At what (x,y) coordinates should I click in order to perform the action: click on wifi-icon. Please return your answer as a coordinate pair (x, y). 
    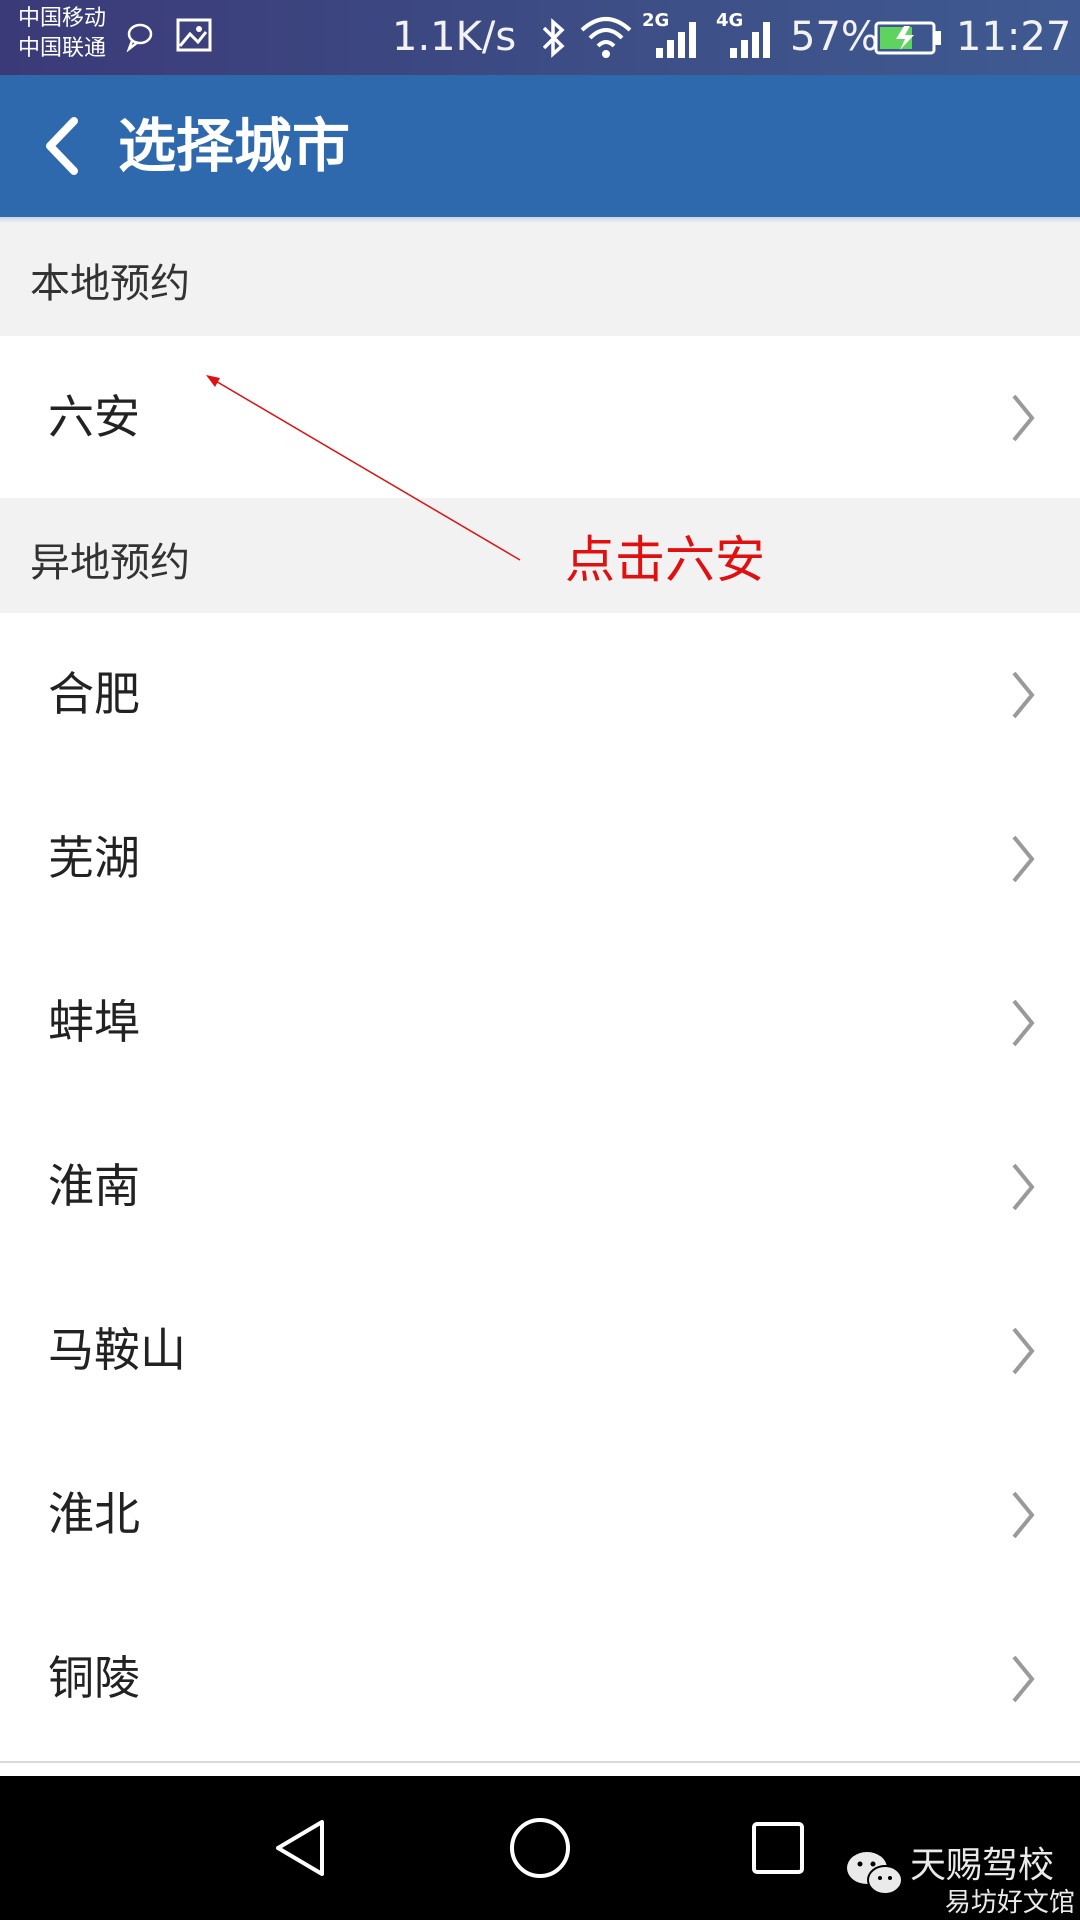
    Looking at the image, I should click on (606, 37).